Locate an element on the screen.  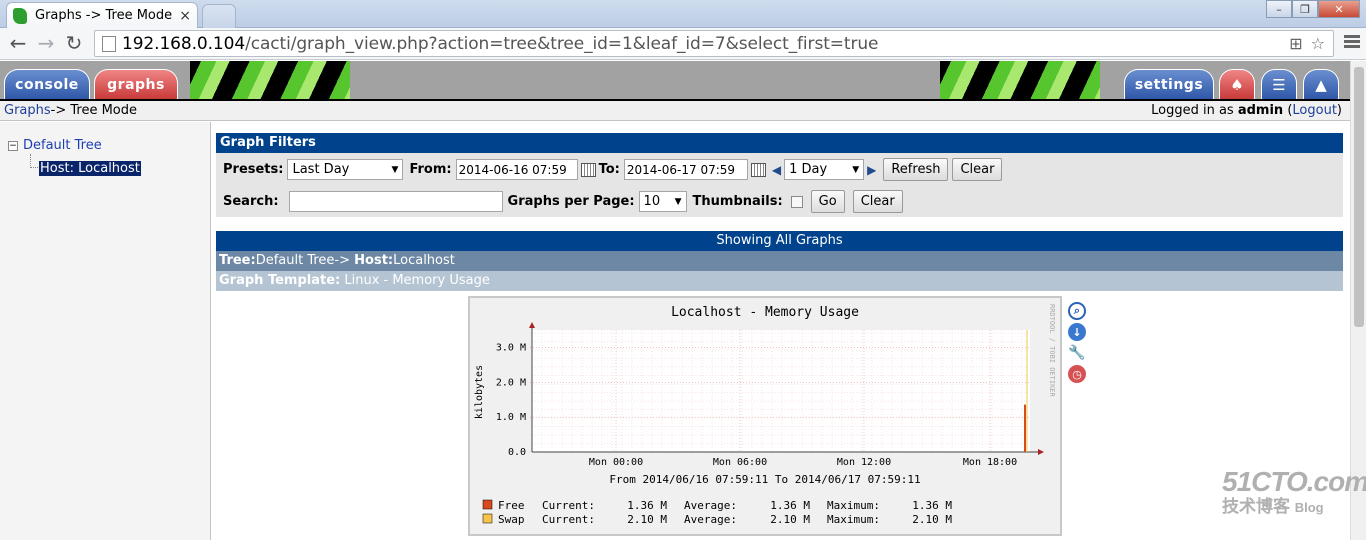
properties-icon: 🔧 is located at coordinates (1077, 353).